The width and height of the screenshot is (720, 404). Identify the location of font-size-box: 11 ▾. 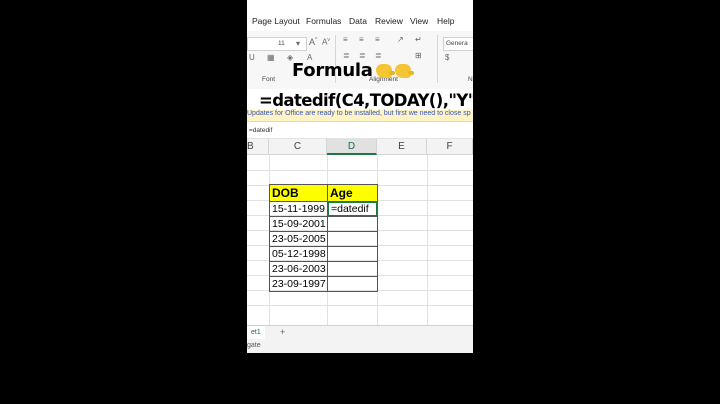
(277, 44).